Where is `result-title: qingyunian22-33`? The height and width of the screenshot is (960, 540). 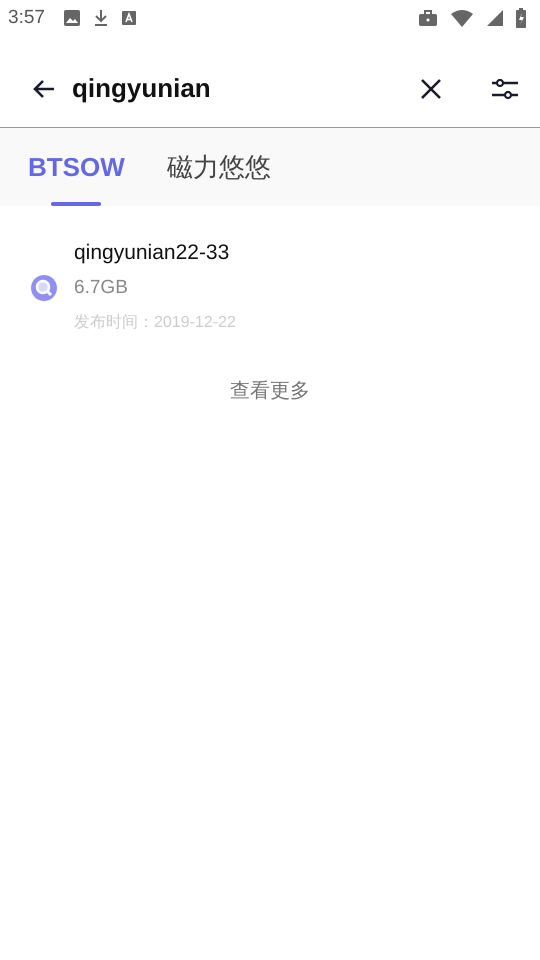 result-title: qingyunian22-33 is located at coordinates (155, 253).